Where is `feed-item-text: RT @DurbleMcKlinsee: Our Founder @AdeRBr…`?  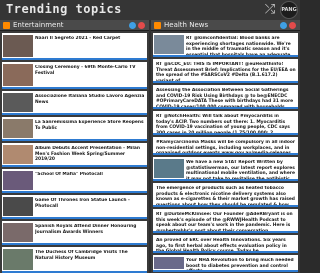 feed-item-text: RT @DurbleMcKlinsee: Our Founder @AdeRBr… is located at coordinates (224, 221).